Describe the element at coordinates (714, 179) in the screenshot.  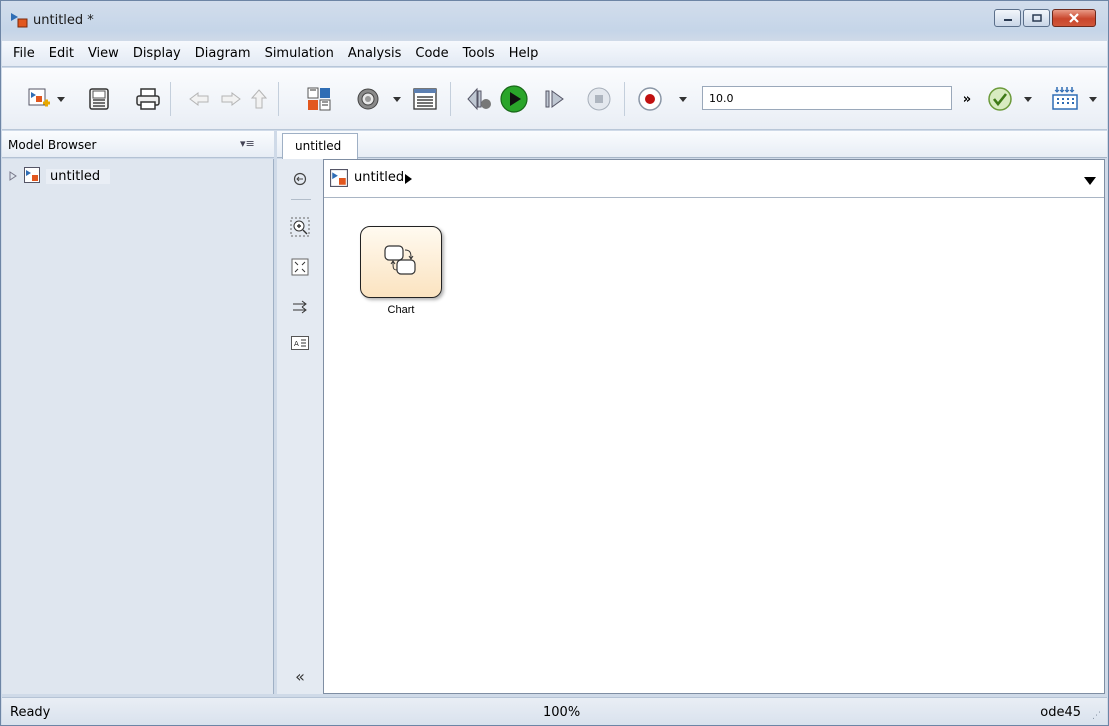
I see `address-bar: untitled` at that location.